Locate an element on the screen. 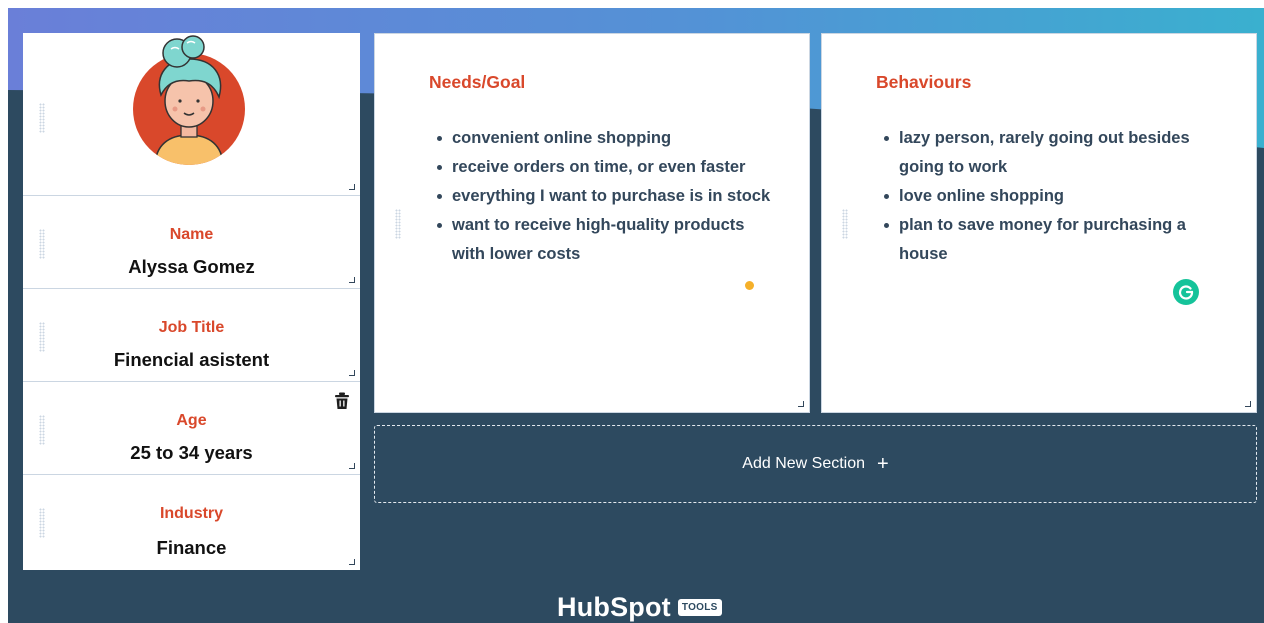 The height and width of the screenshot is (623, 1264). add-new-section-button: Add New Section + is located at coordinates (815, 464).